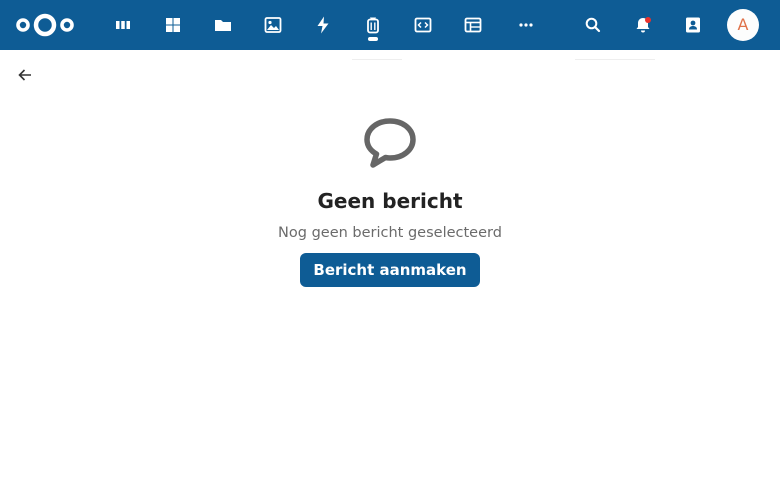  I want to click on app-dashboard, so click(123, 25).